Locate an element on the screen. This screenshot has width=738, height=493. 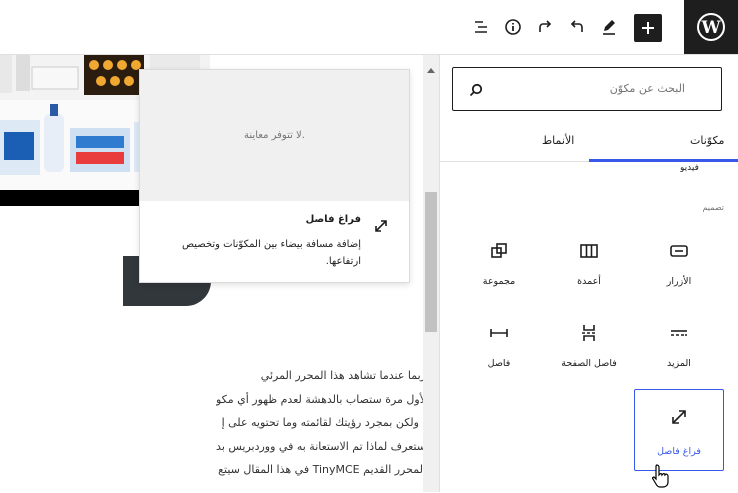
columns-icon is located at coordinates (589, 251).